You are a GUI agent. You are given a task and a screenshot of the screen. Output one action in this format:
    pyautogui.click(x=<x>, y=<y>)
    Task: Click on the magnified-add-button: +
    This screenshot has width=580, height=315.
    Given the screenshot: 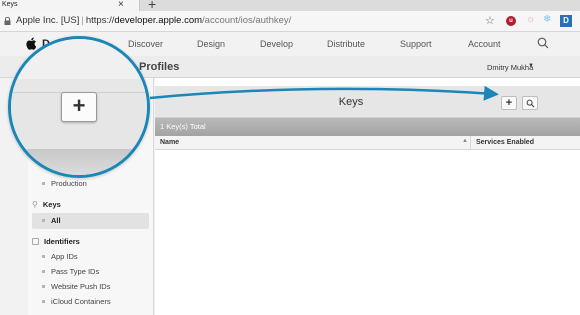 What is the action you would take?
    pyautogui.click(x=79, y=107)
    